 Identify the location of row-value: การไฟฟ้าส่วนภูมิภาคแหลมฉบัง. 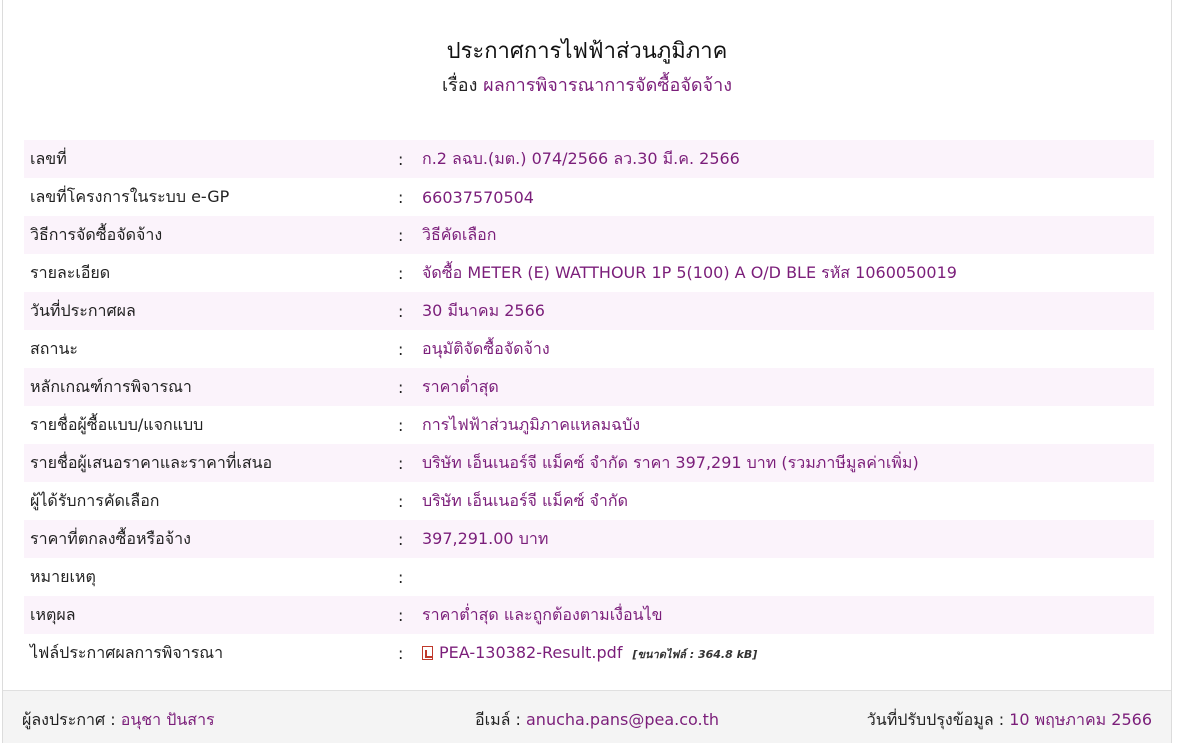
(531, 424).